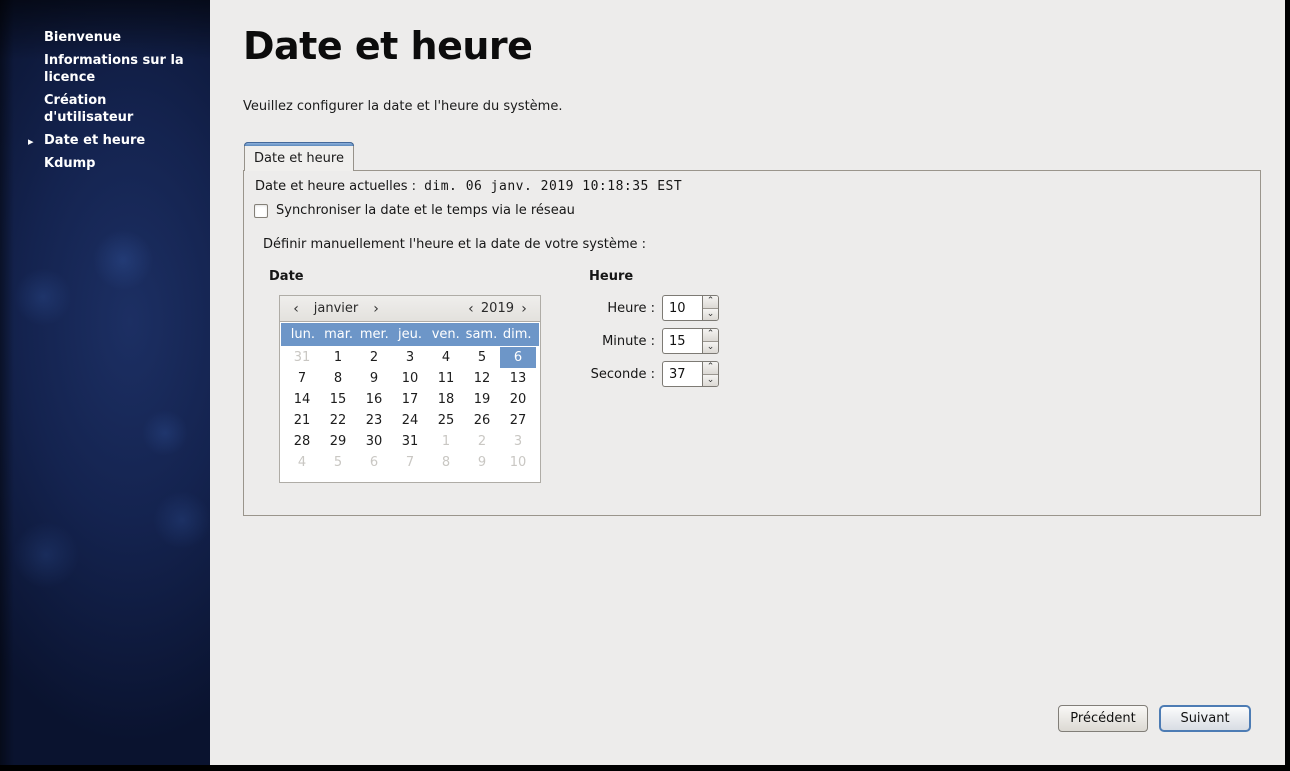 Image resolution: width=1290 pixels, height=771 pixels. I want to click on calendar-day: 22, so click(338, 420).